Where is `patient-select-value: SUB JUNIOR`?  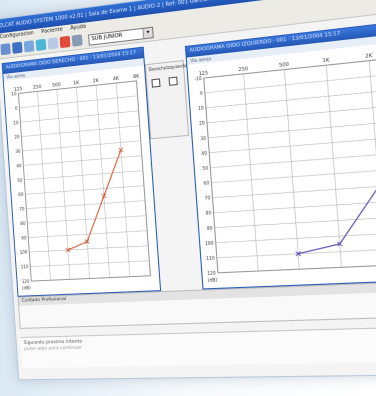 patient-select-value: SUB JUNIOR is located at coordinates (107, 37).